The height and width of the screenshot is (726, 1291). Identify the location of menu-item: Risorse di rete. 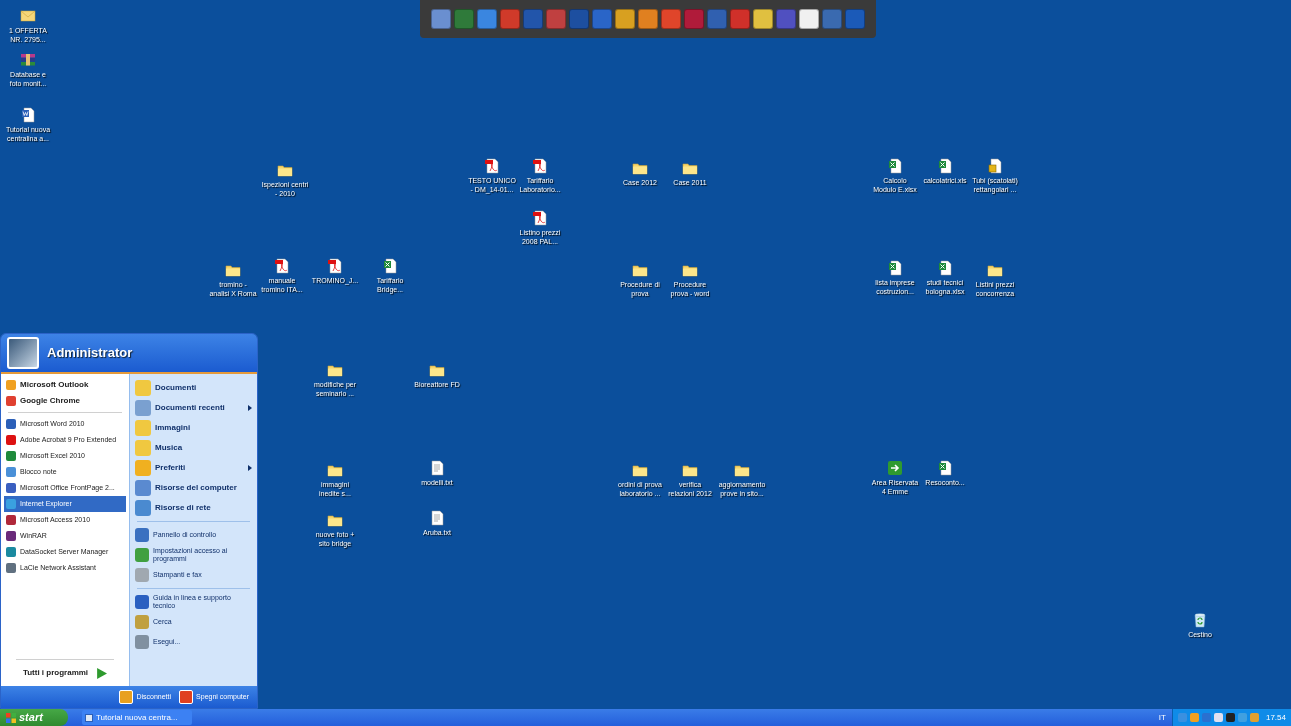
(193, 508).